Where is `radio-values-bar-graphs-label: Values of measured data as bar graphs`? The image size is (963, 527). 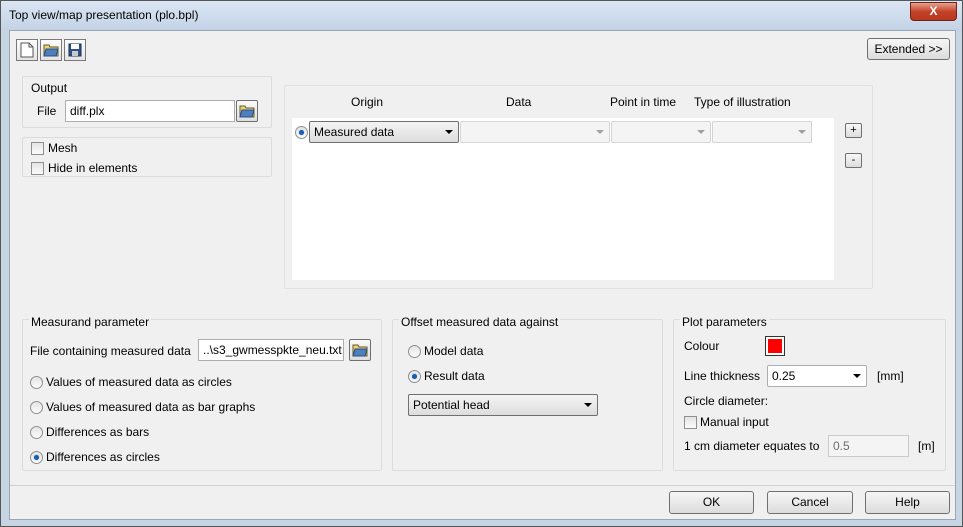 radio-values-bar-graphs-label: Values of measured data as bar graphs is located at coordinates (150, 407).